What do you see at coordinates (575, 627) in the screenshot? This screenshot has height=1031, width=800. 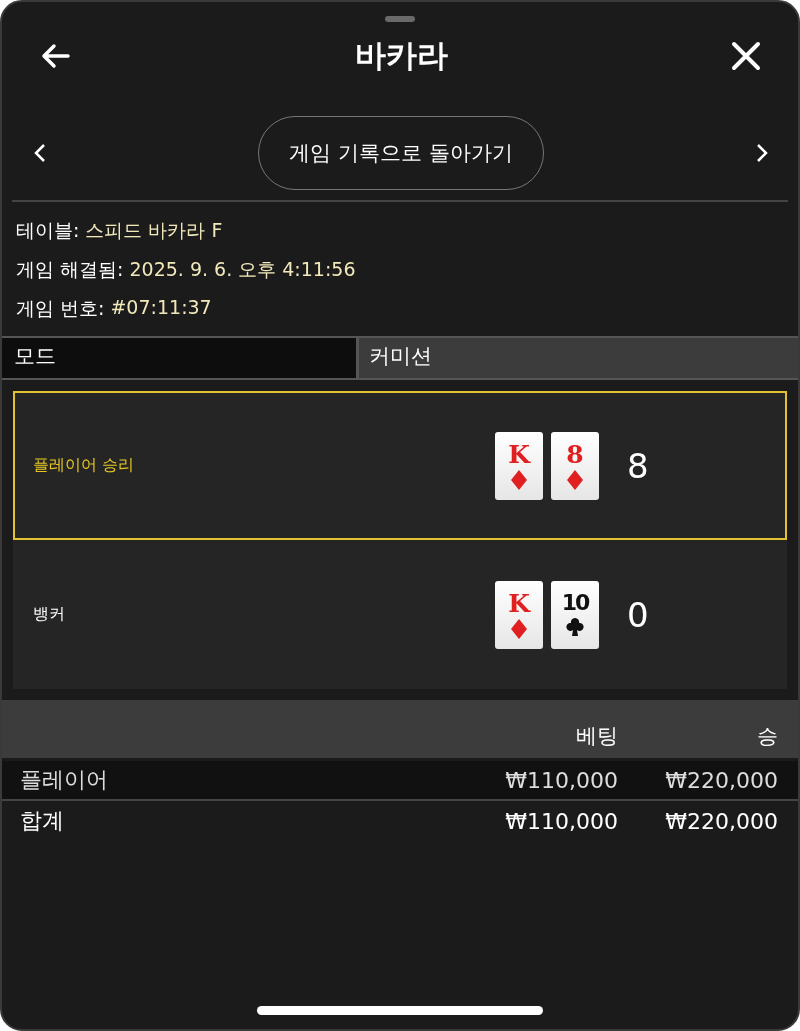 I see `club-icon` at bounding box center [575, 627].